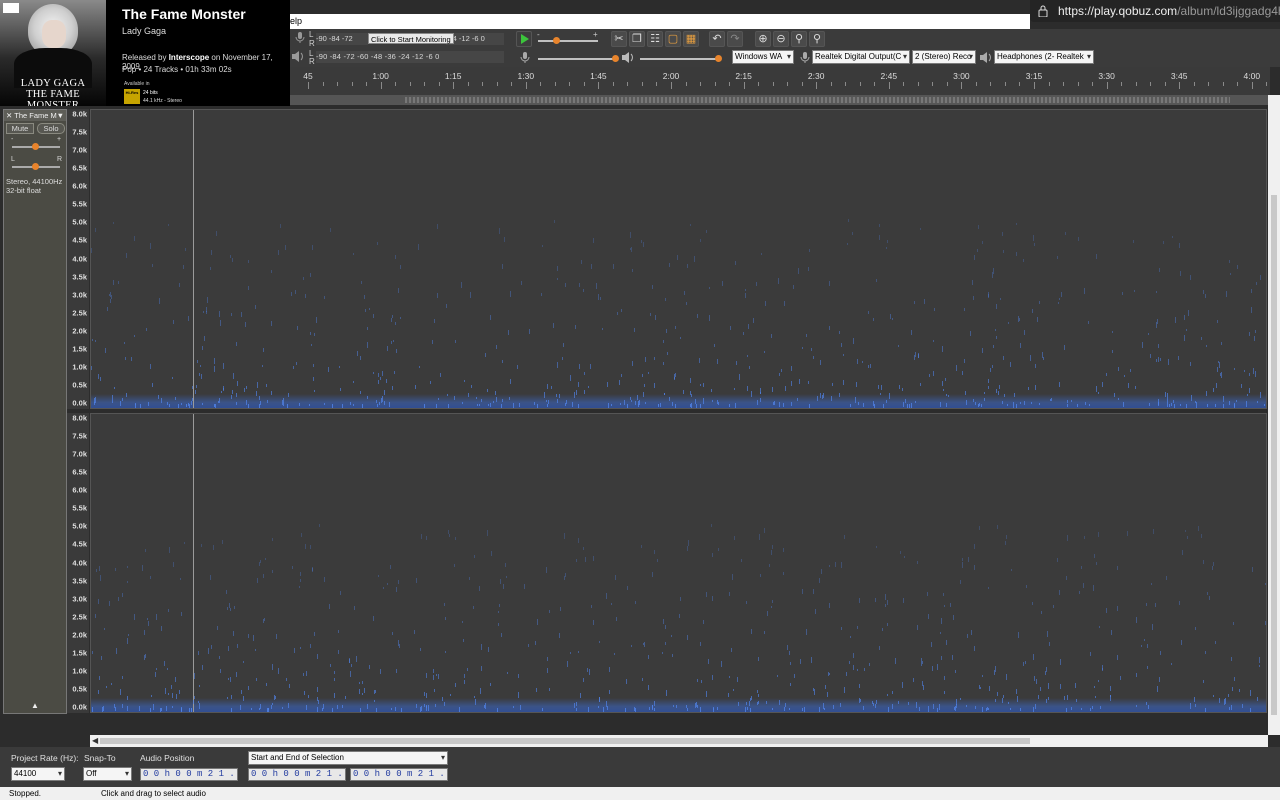 The image size is (1280, 800). Describe the element at coordinates (411, 38) in the screenshot. I see `start-monitoring-tooltip: Click to Start Monitoring` at that location.